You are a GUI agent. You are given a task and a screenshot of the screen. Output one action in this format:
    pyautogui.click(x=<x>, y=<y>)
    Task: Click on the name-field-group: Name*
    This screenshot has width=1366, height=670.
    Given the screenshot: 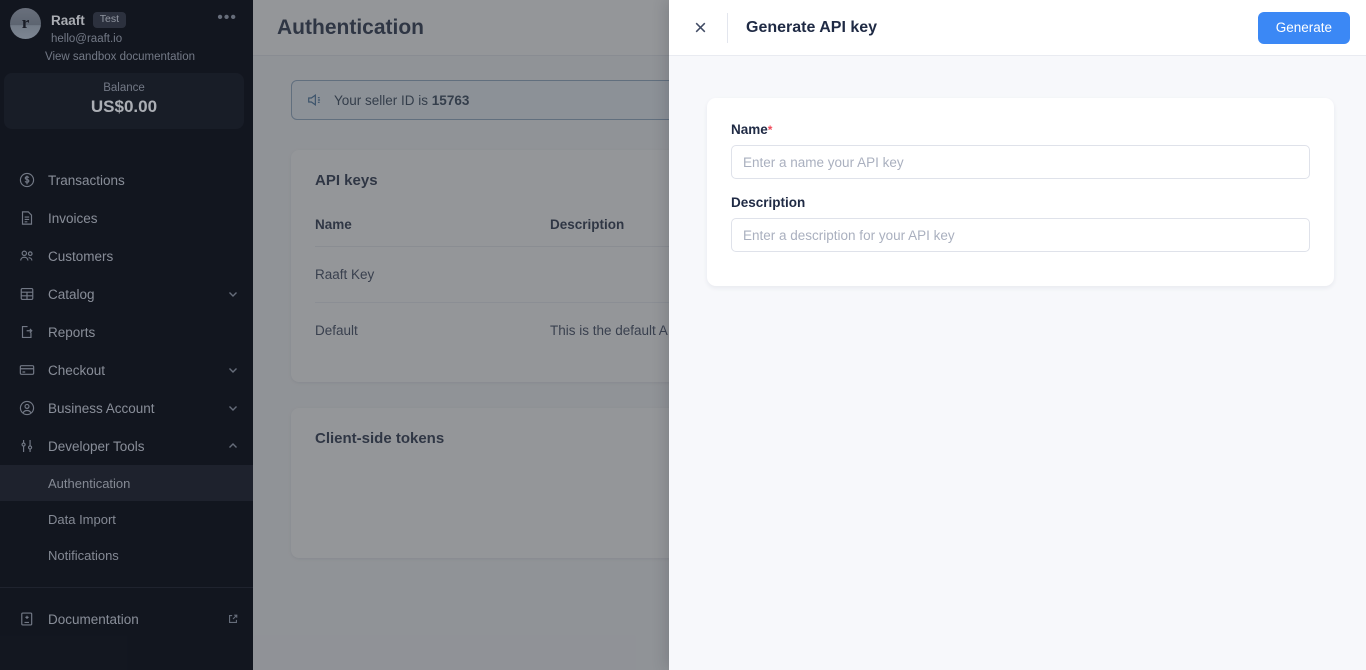 What is the action you would take?
    pyautogui.click(x=1020, y=150)
    